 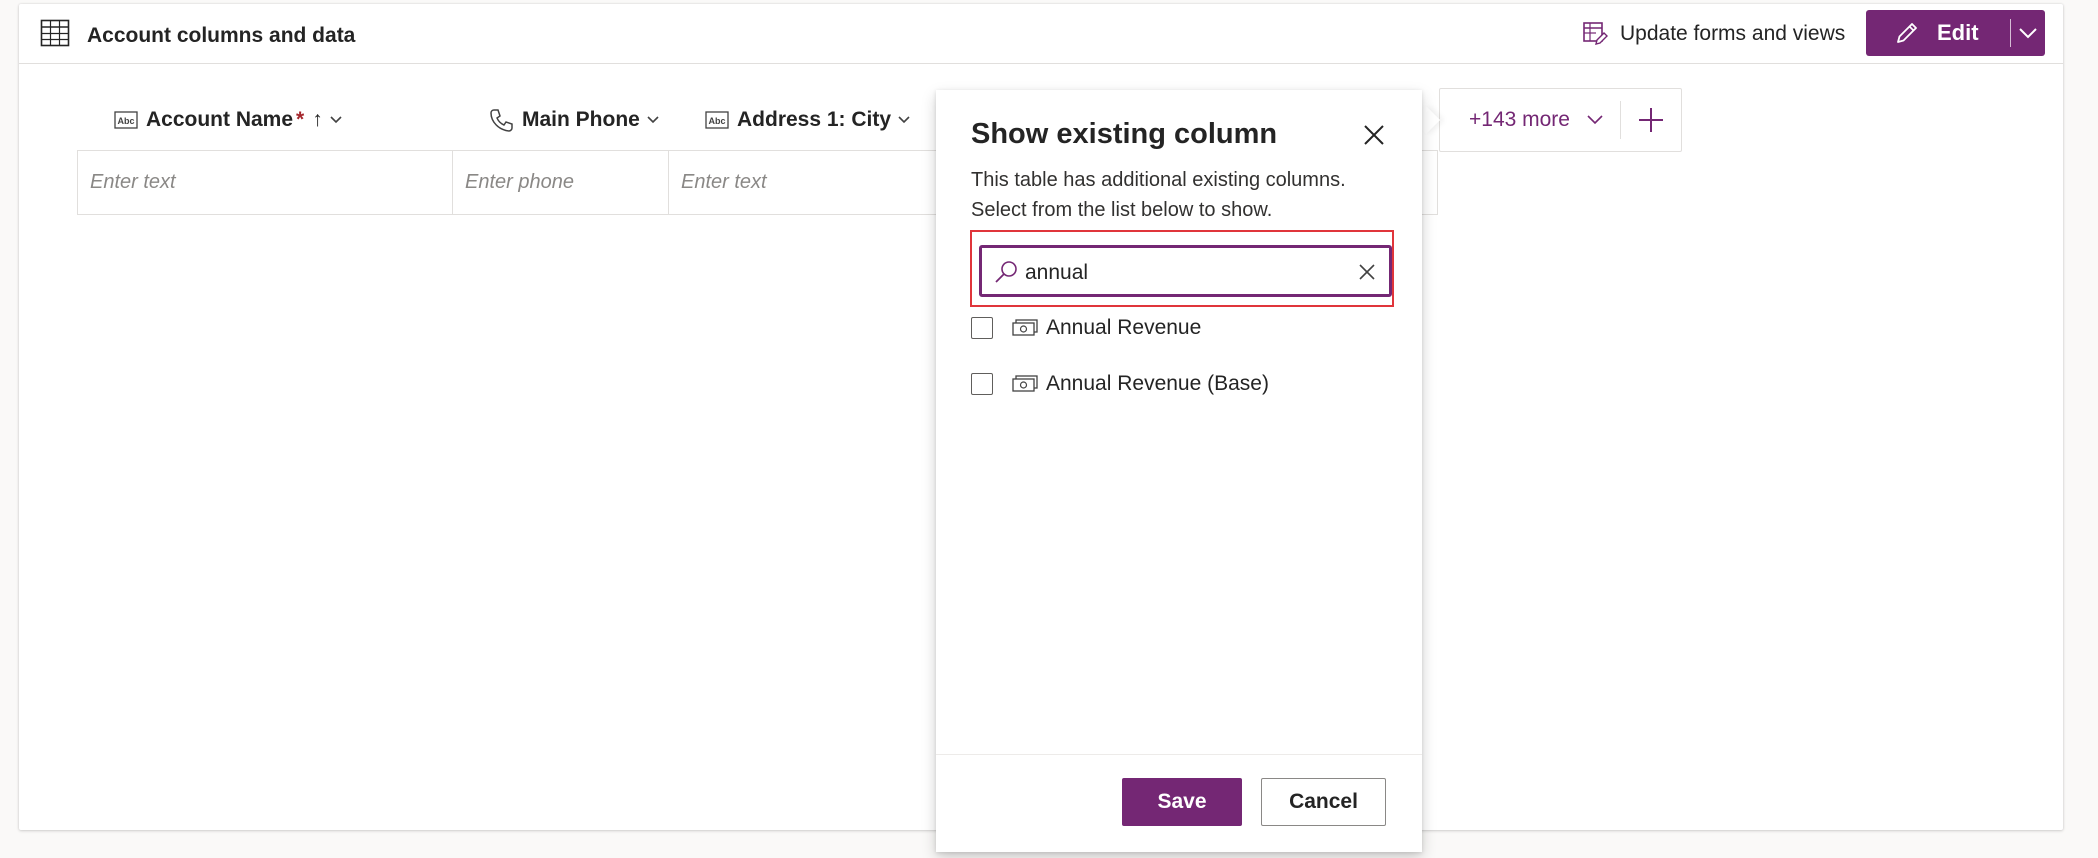 What do you see at coordinates (1595, 33) in the screenshot?
I see `form-table-icon` at bounding box center [1595, 33].